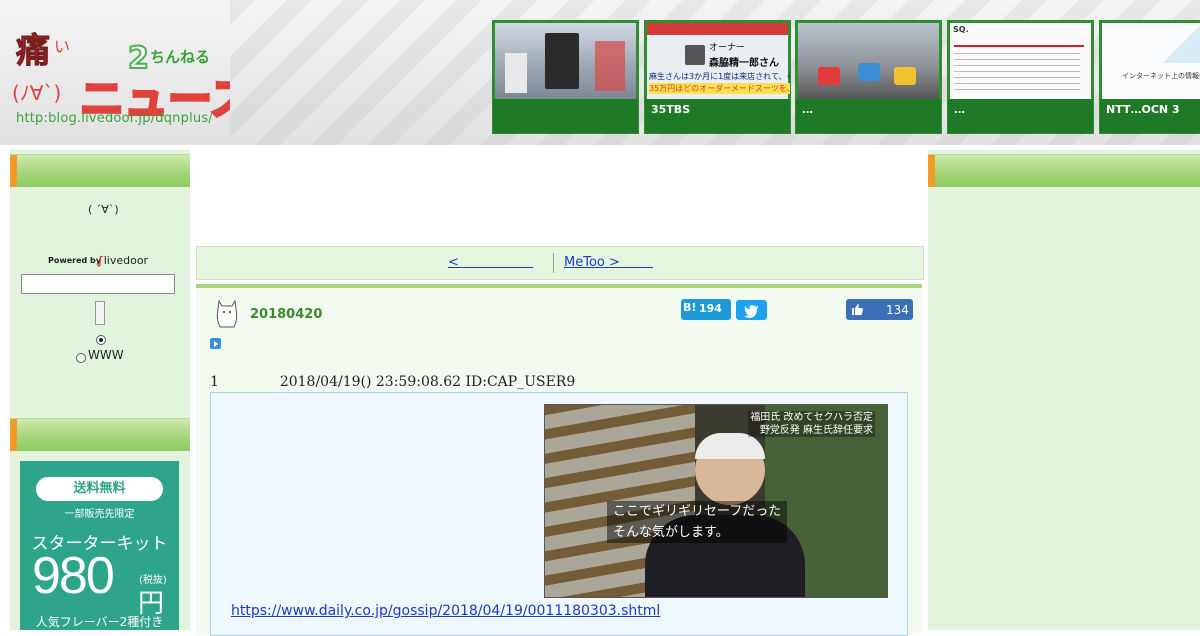 This screenshot has height=636, width=1200. I want to click on tv-ticker: 福田氏 改めてセクハラ否定 野党反発 麻生氏辞任要求, so click(811, 424).